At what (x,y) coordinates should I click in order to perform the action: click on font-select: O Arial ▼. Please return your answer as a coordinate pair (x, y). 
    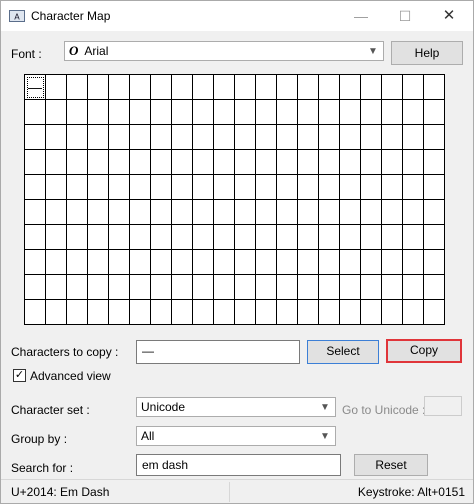
    Looking at the image, I should click on (224, 51).